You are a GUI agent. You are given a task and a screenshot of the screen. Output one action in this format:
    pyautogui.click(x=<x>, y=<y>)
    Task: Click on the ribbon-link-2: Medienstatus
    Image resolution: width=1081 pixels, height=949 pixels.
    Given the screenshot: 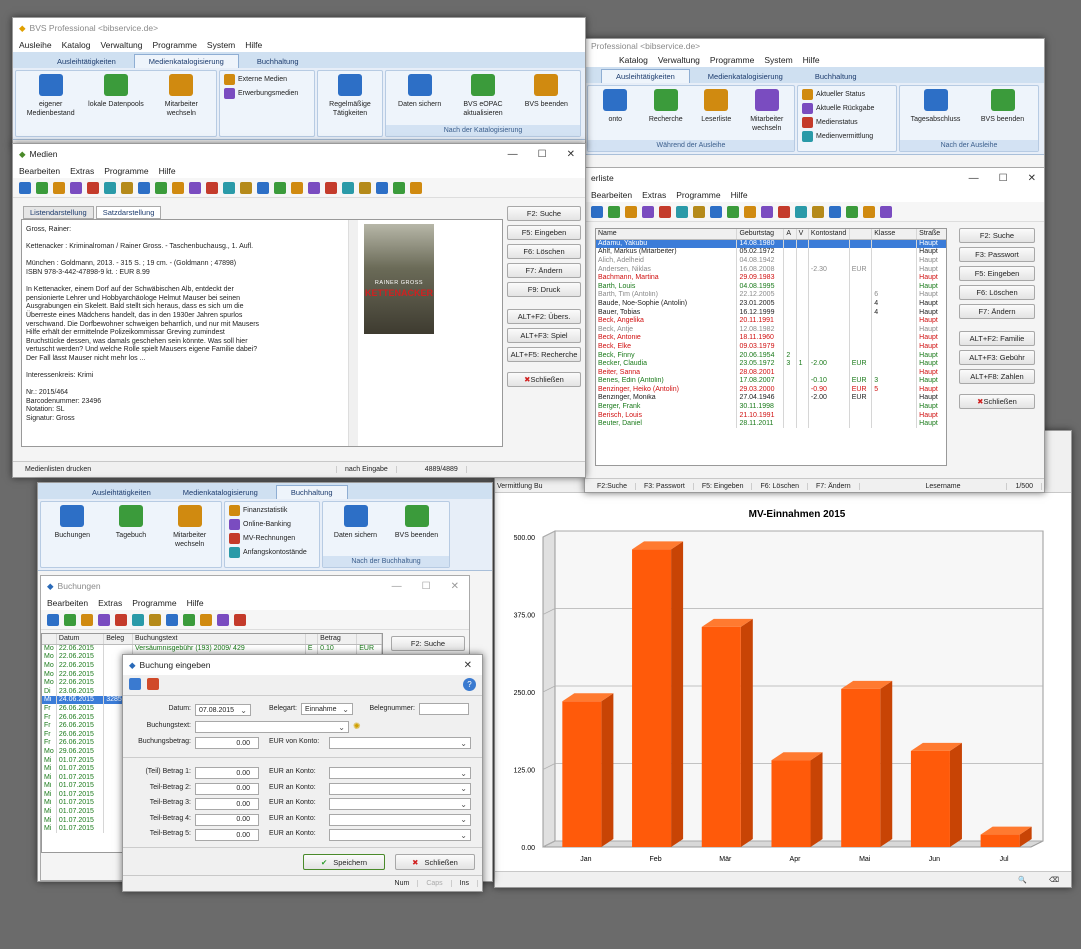 What is the action you would take?
    pyautogui.click(x=847, y=122)
    